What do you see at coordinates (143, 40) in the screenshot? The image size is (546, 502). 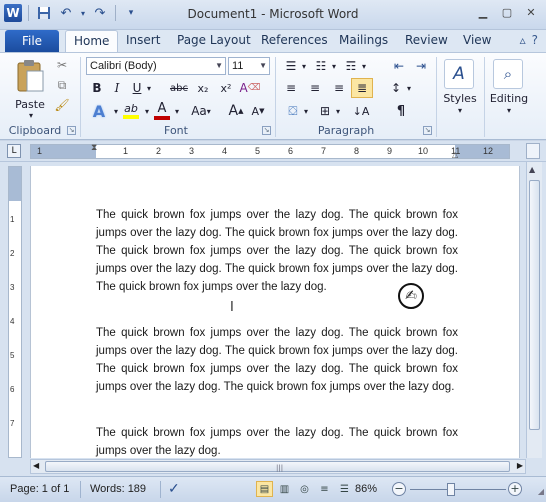 I see `tab-insert: Insert` at bounding box center [143, 40].